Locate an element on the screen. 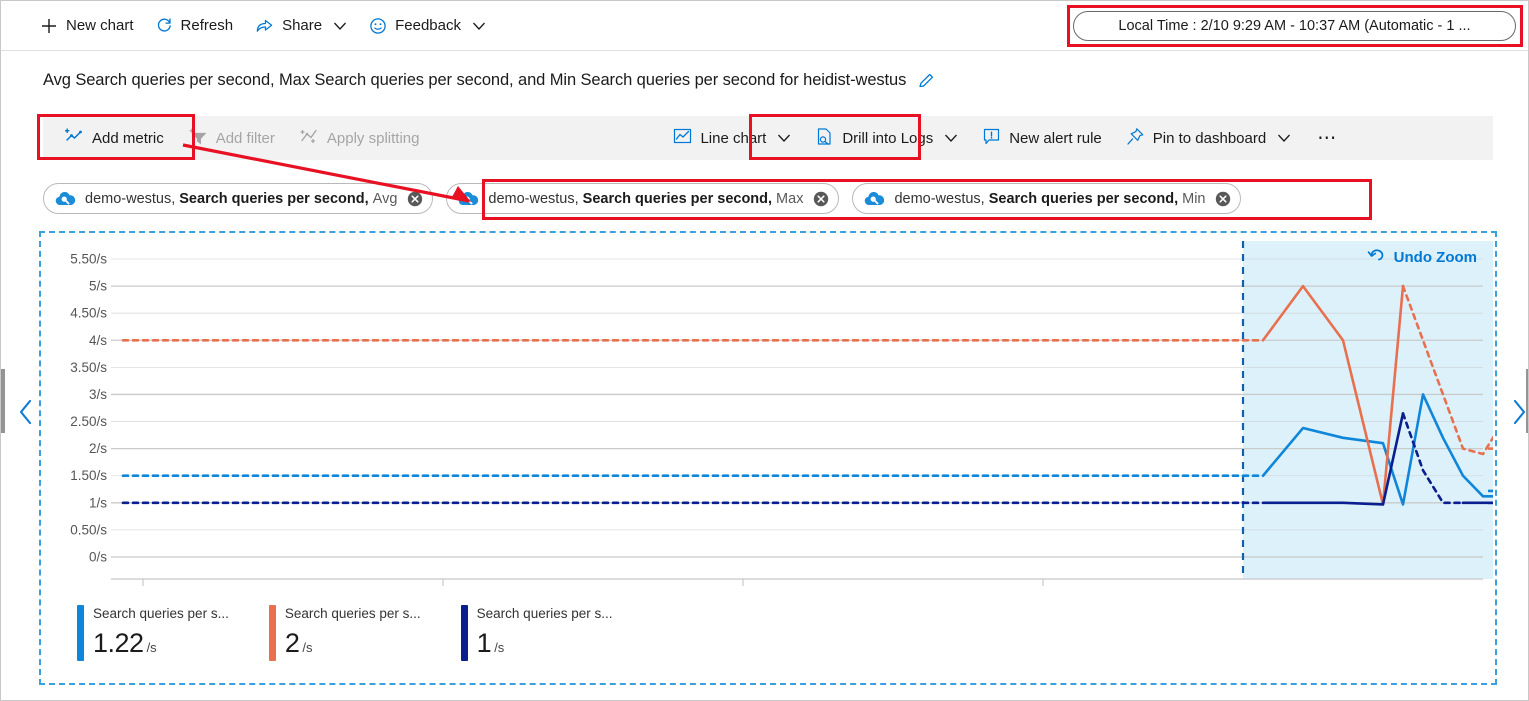 This screenshot has height=701, width=1529. legend-item: Search queries per s... 2 /s is located at coordinates (344, 633).